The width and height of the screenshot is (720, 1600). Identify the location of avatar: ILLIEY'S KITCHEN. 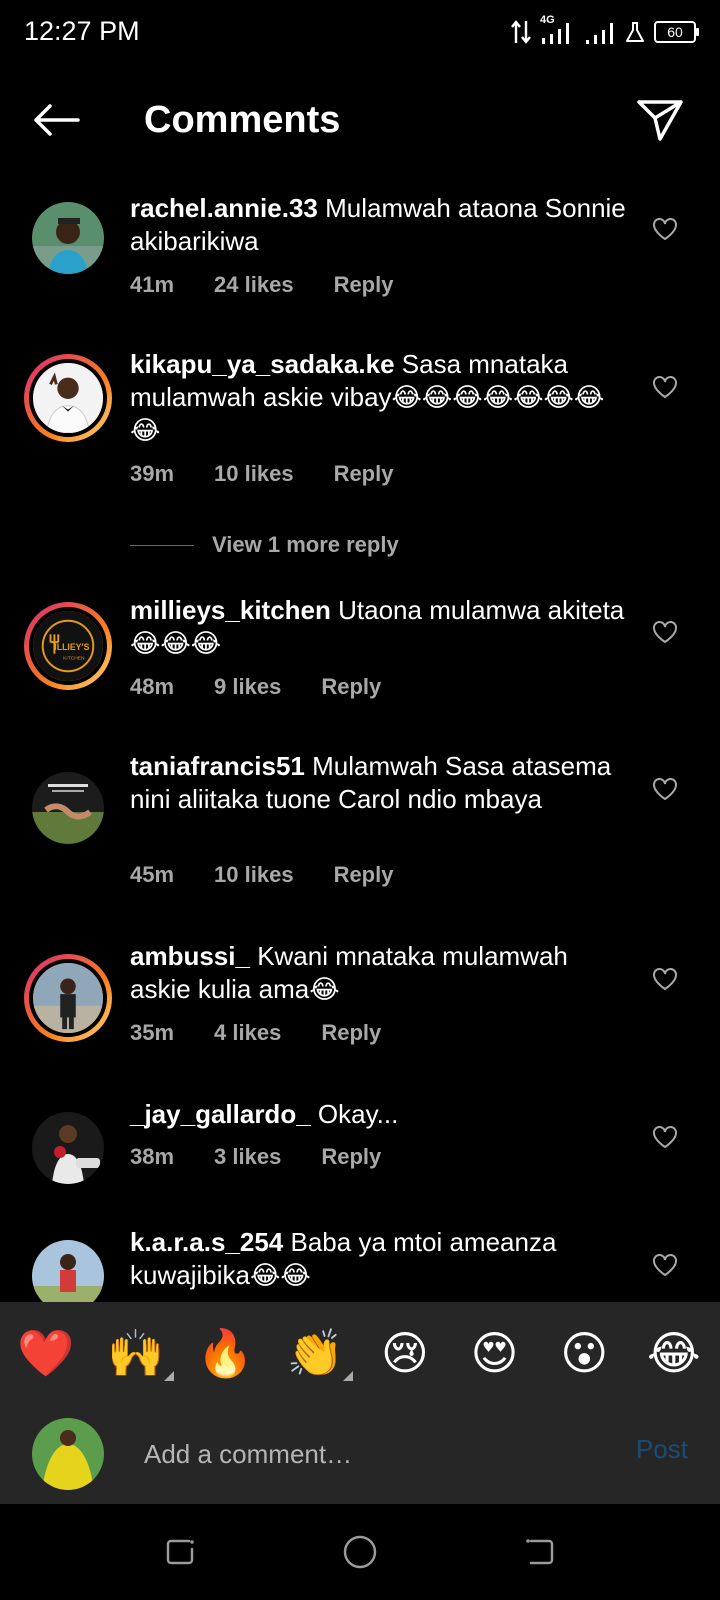
(68, 646).